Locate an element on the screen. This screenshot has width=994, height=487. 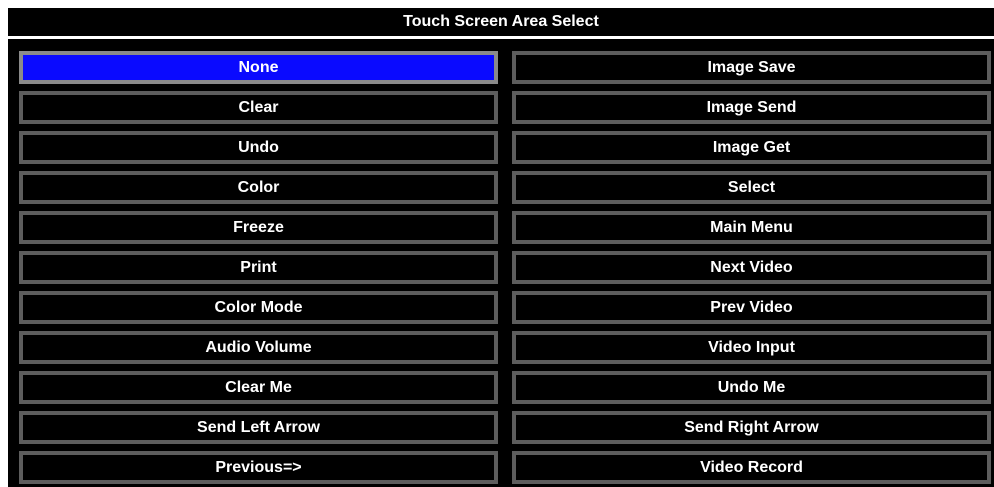
area-button-image-save: Image Save is located at coordinates (751, 67).